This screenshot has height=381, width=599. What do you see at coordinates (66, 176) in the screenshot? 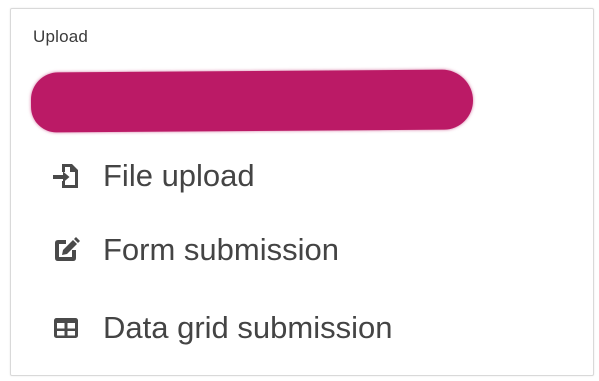
I see `file-import-icon` at bounding box center [66, 176].